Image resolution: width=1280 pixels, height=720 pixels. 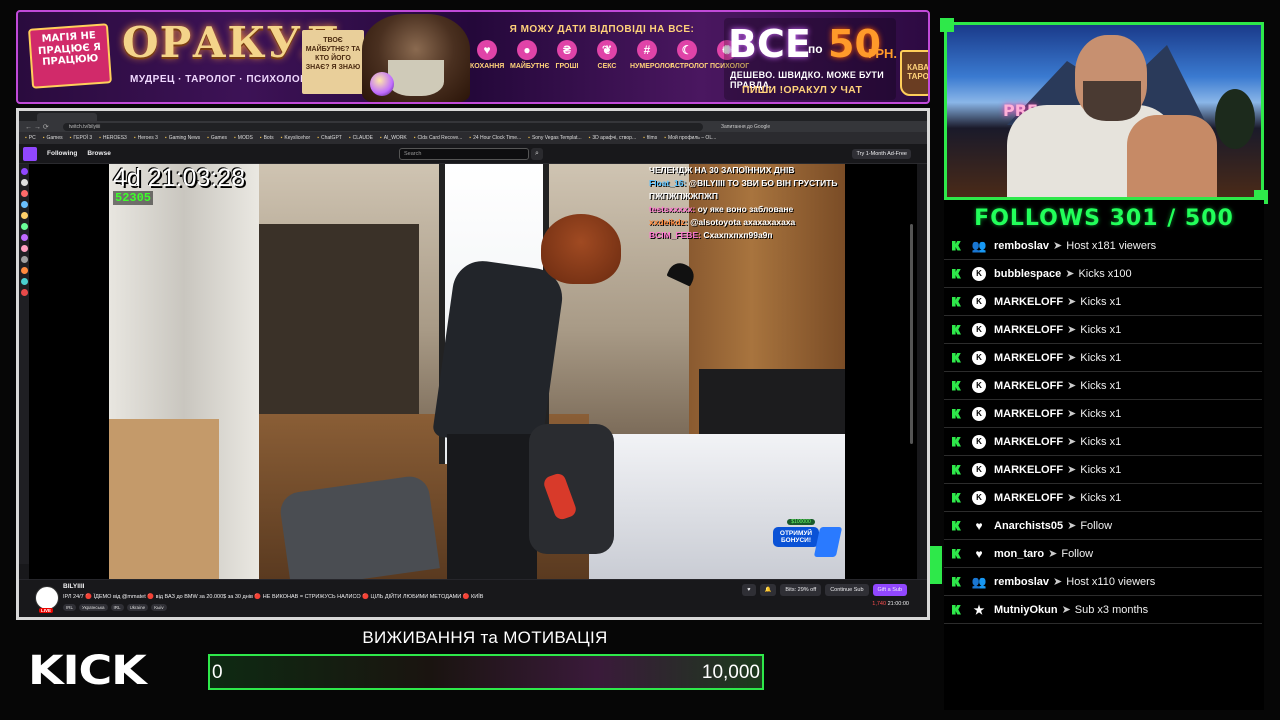 I want to click on stream-tags: IRL Українська IRL Ukraine Kыiv, so click(x=115, y=607).